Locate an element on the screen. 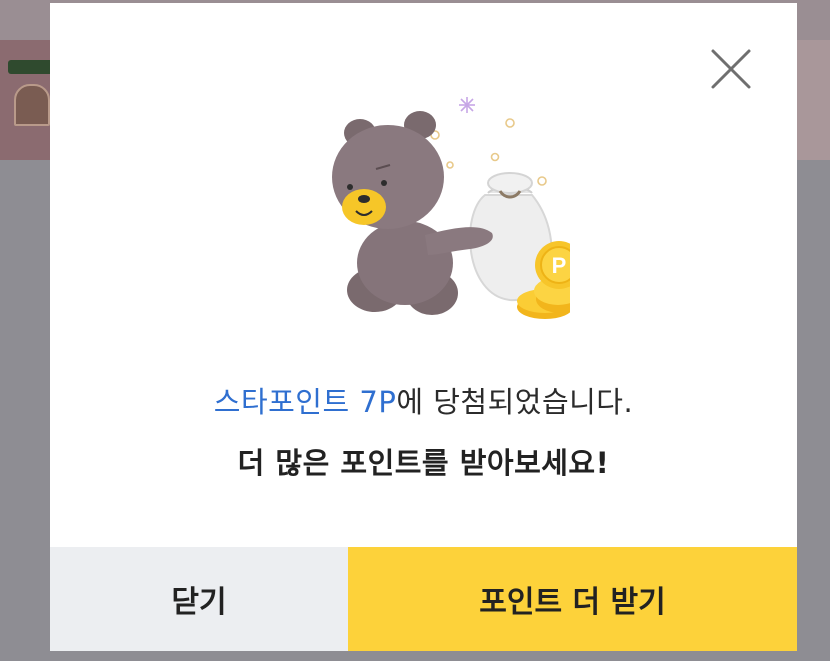 The width and height of the screenshot is (830, 661). bear-money-bag-illustration: P is located at coordinates (451, 208).